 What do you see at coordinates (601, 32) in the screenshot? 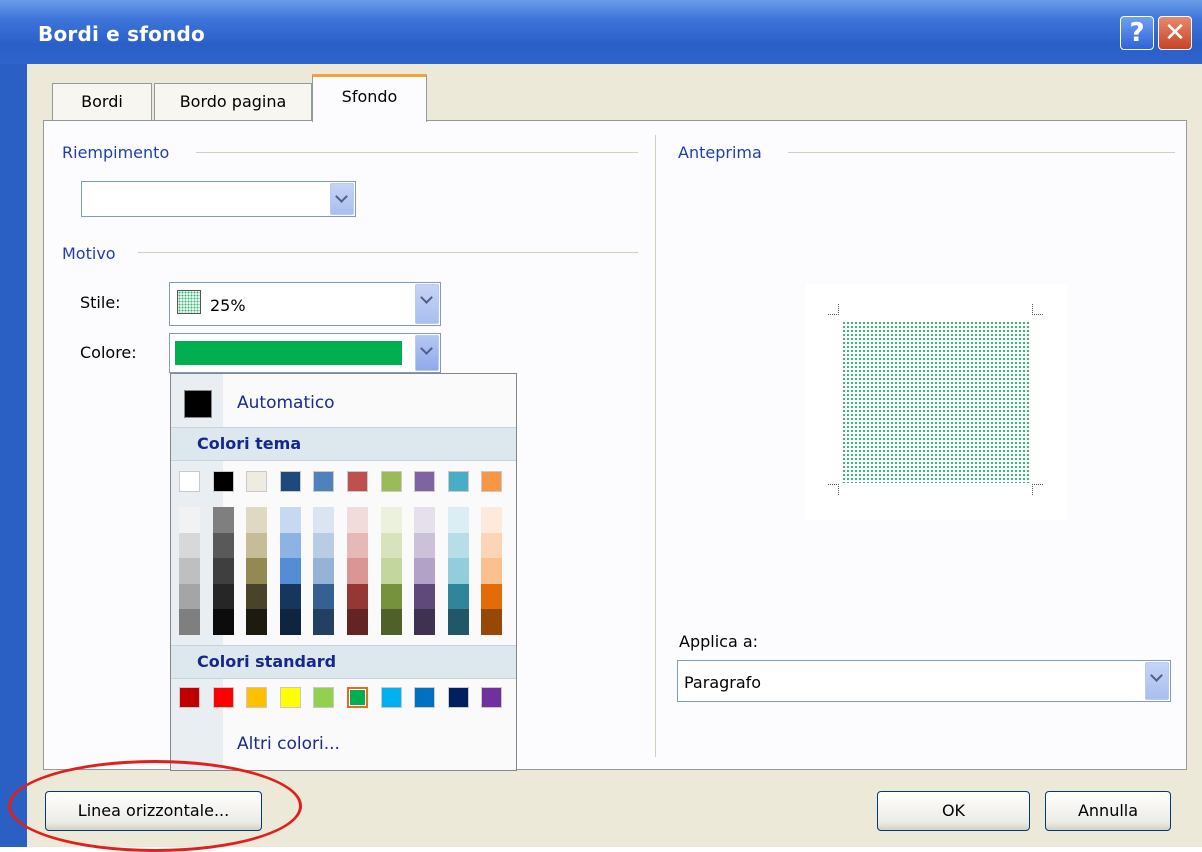
I see `title-bar: Bordi e sfondo ? ✕` at bounding box center [601, 32].